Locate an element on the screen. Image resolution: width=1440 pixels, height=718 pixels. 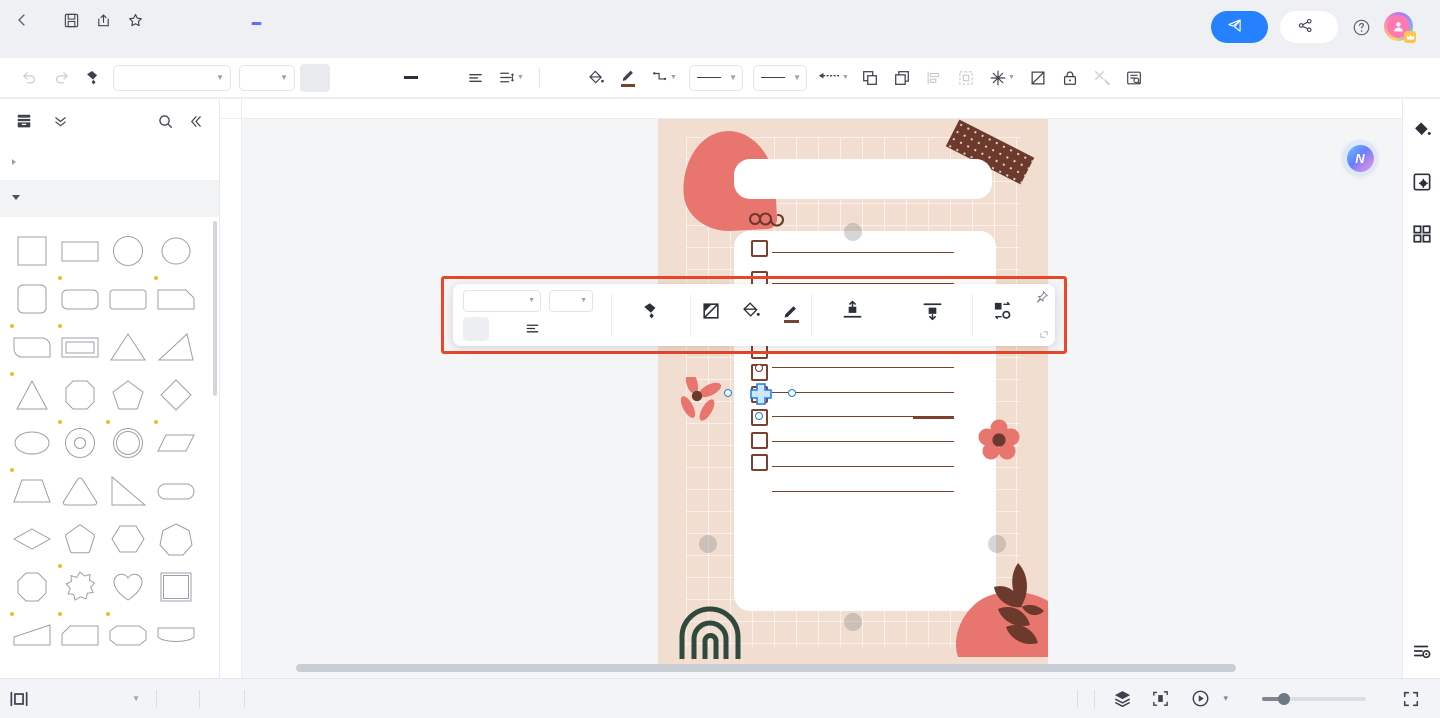
align-icon is located at coordinates (475, 78).